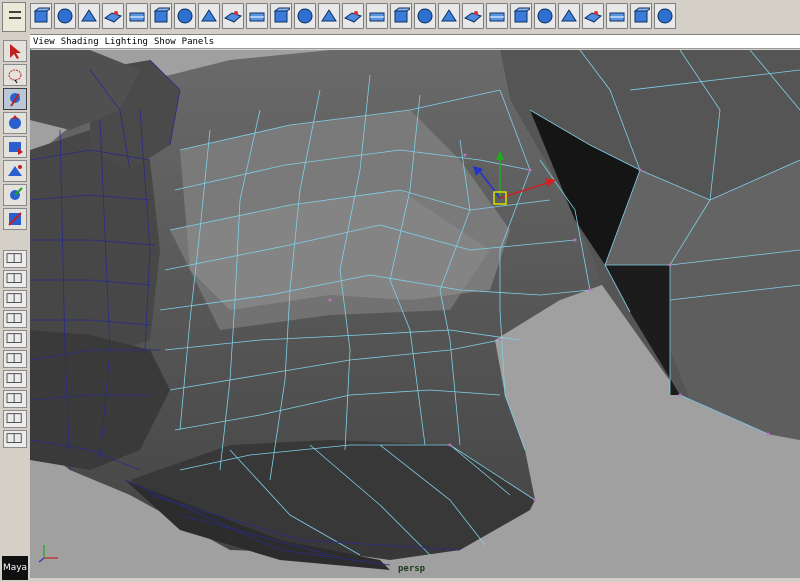 Image resolution: width=800 pixels, height=582 pixels. What do you see at coordinates (15, 419) in the screenshot?
I see `render-view-layout-icon` at bounding box center [15, 419].